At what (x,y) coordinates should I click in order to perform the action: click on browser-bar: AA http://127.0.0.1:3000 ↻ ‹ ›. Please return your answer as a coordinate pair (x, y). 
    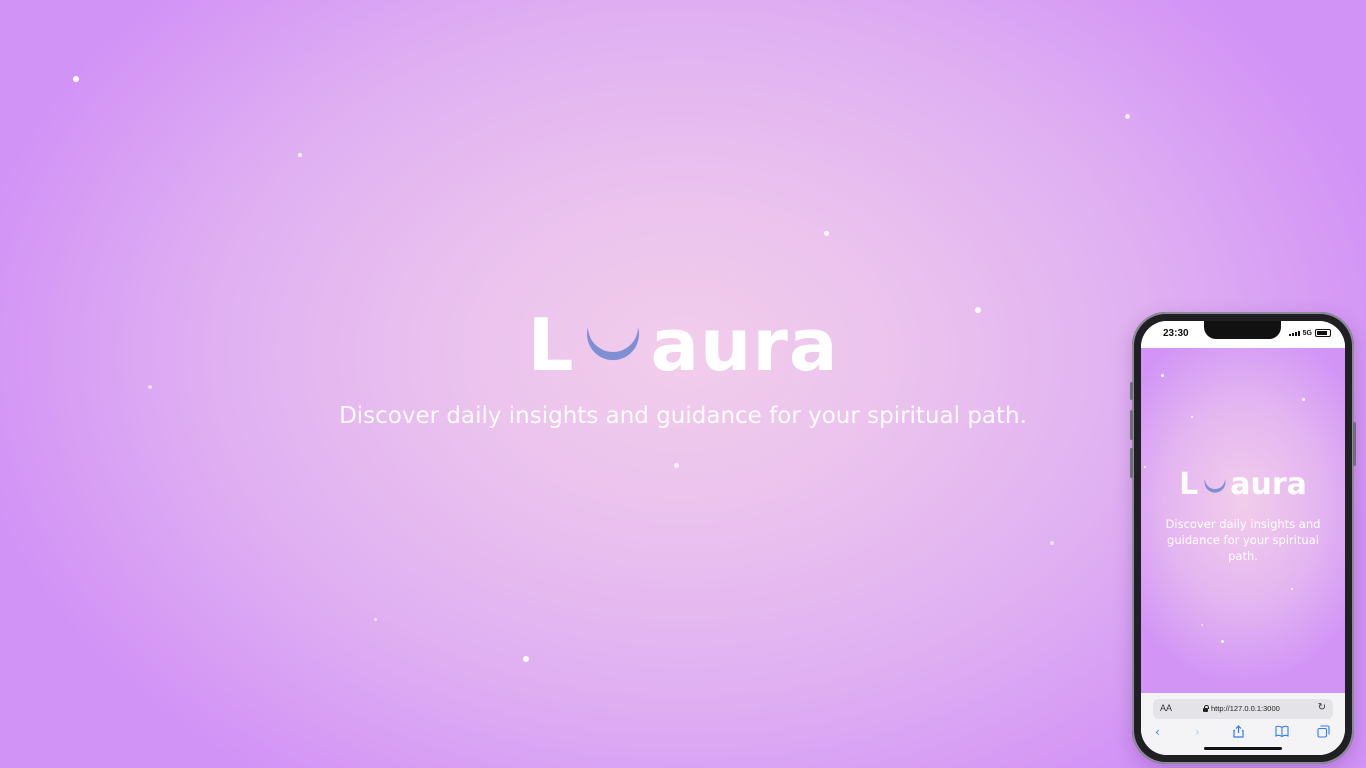
    Looking at the image, I should click on (1243, 724).